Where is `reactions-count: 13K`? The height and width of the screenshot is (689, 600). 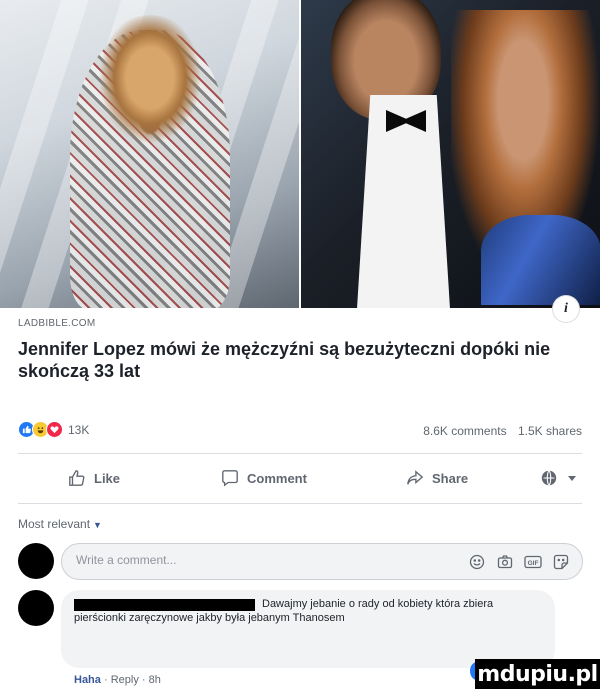 reactions-count: 13K is located at coordinates (78, 430).